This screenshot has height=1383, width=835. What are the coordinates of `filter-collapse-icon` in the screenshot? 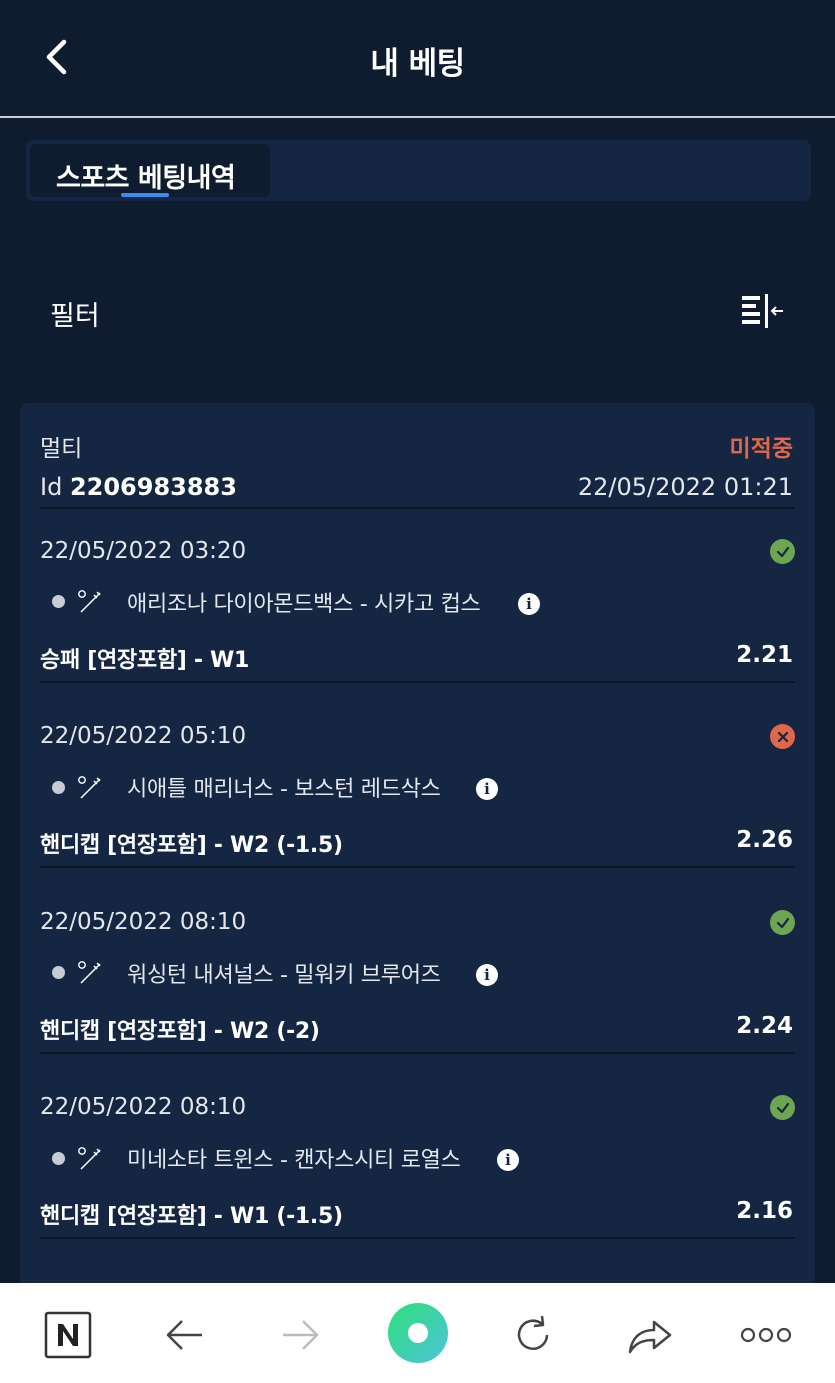 It's located at (762, 311).